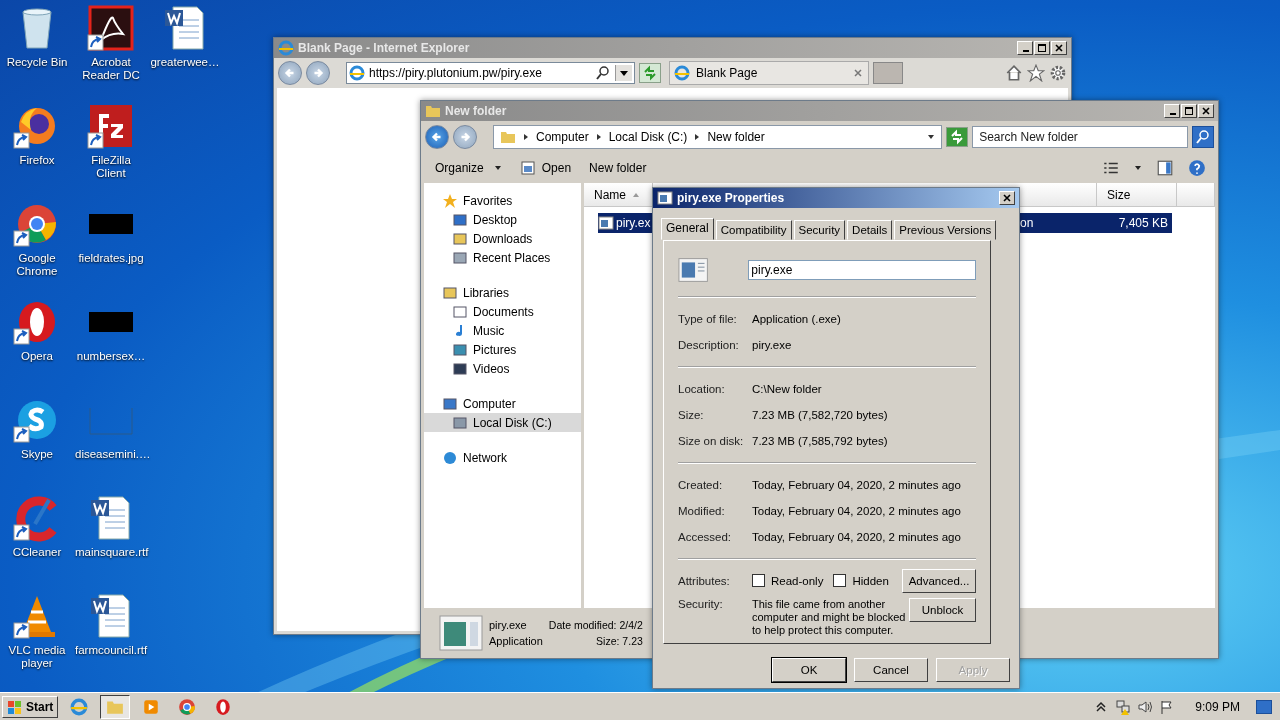 The width and height of the screenshot is (1280, 720). I want to click on breadcrumb-item: Local Disk (C:), so click(648, 137).